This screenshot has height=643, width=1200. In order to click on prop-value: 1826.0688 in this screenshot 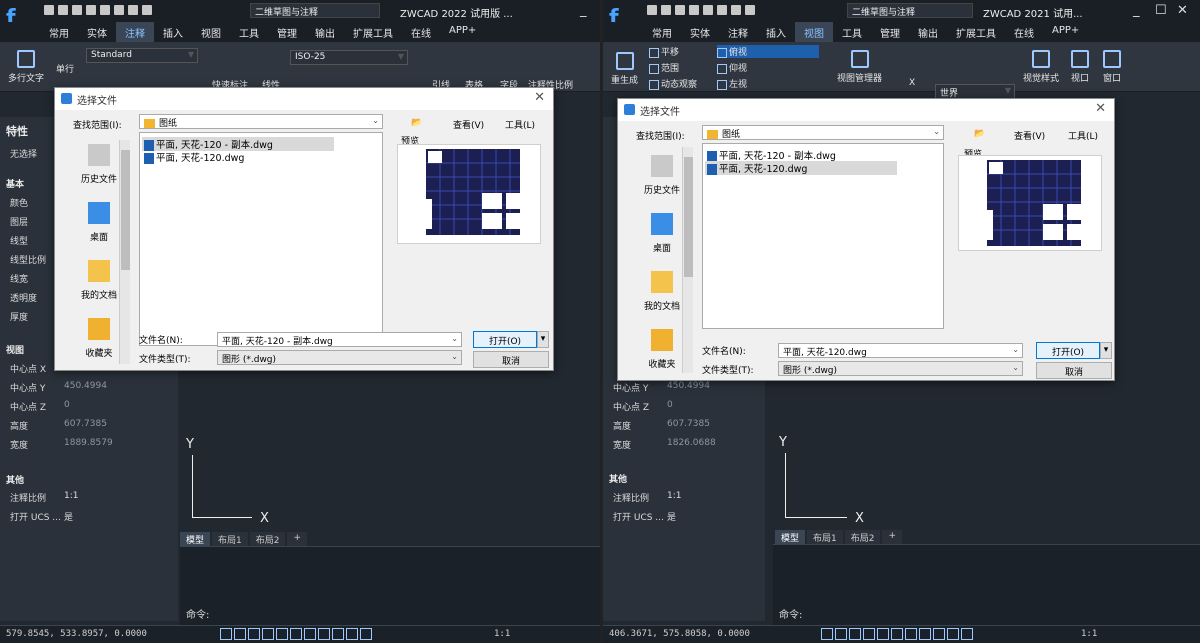, I will do `click(691, 443)`.